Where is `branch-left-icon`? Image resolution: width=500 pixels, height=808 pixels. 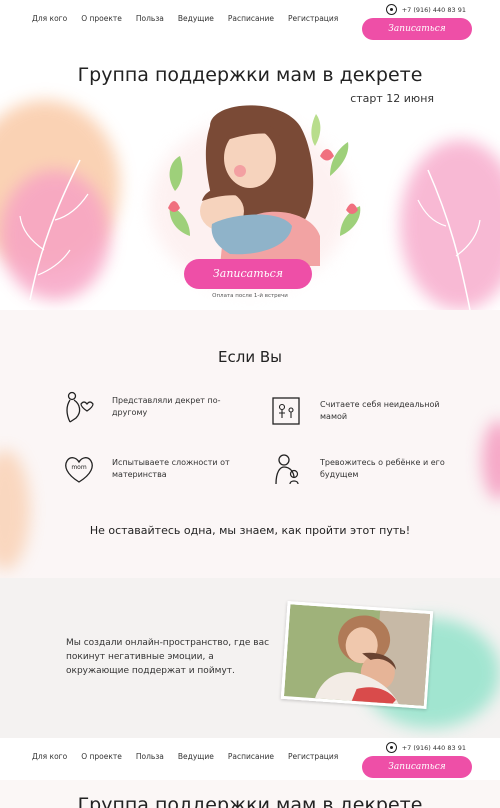 branch-left-icon is located at coordinates (54, 229).